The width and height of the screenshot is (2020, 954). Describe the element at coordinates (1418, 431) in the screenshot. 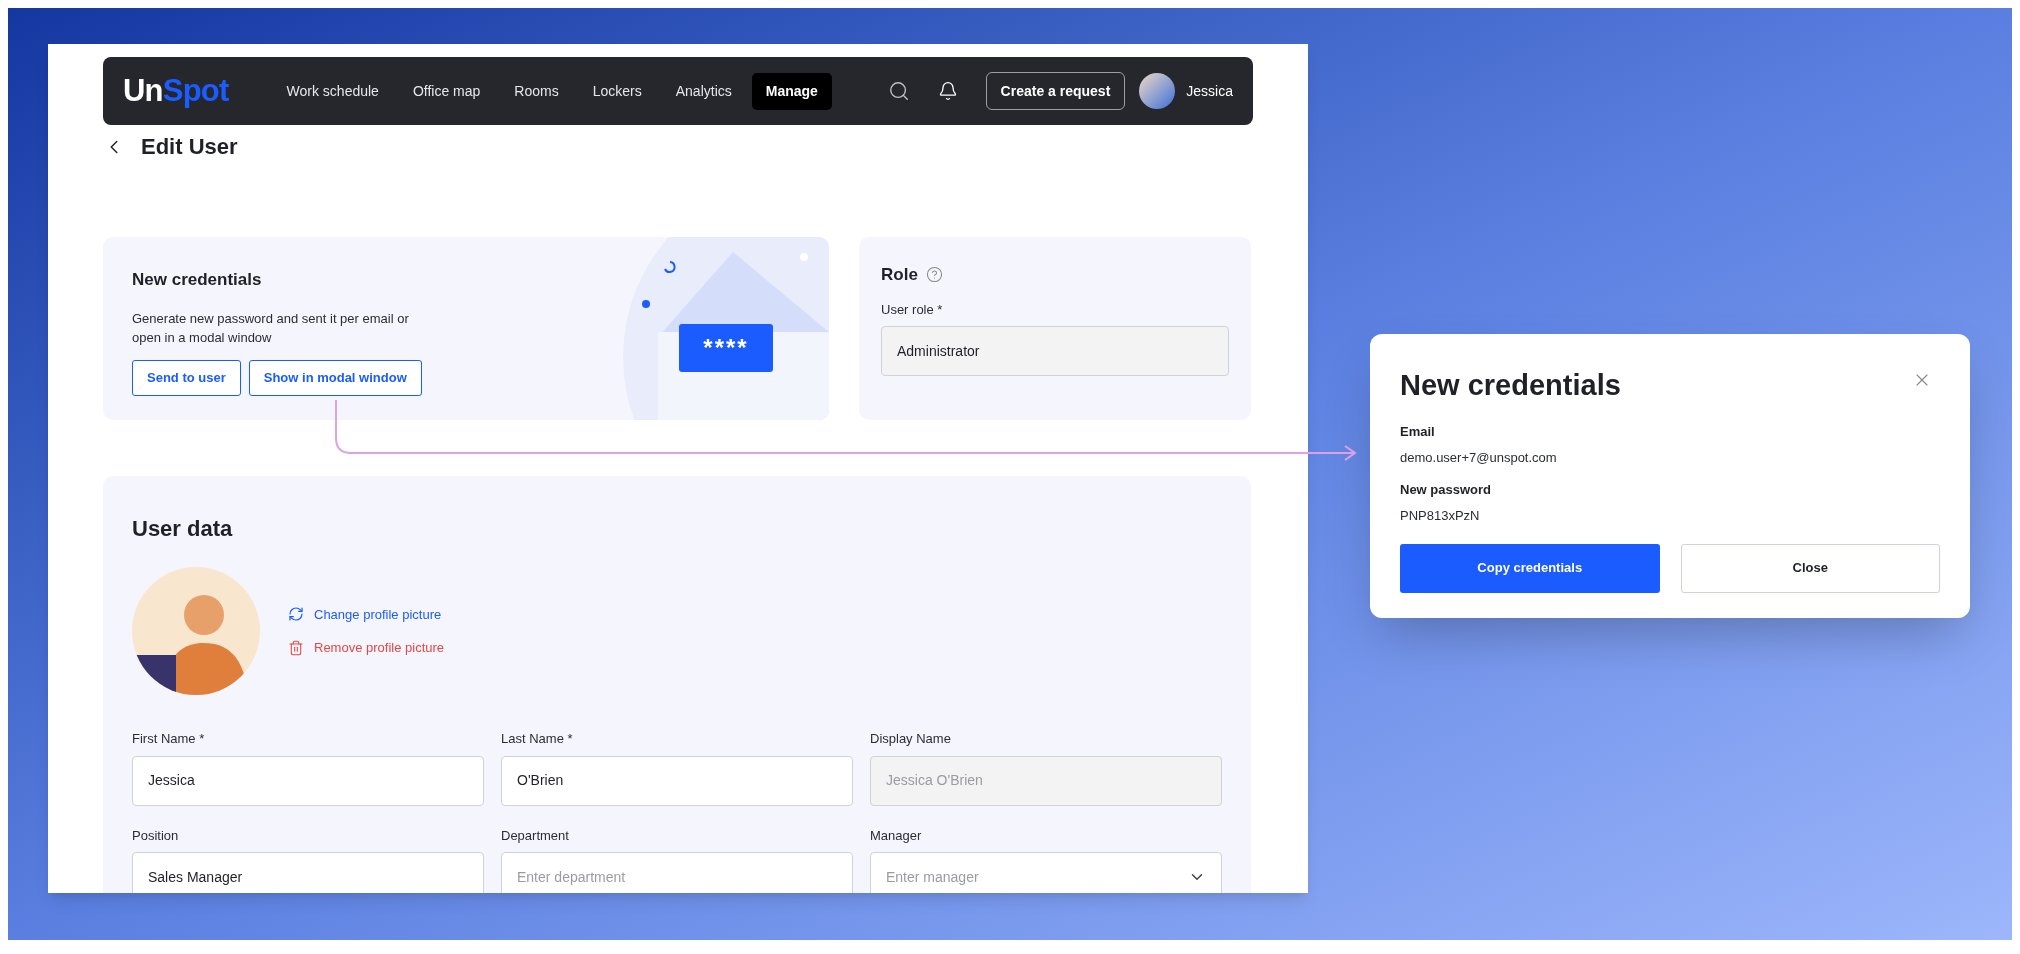

I see `modal-label: Email` at that location.